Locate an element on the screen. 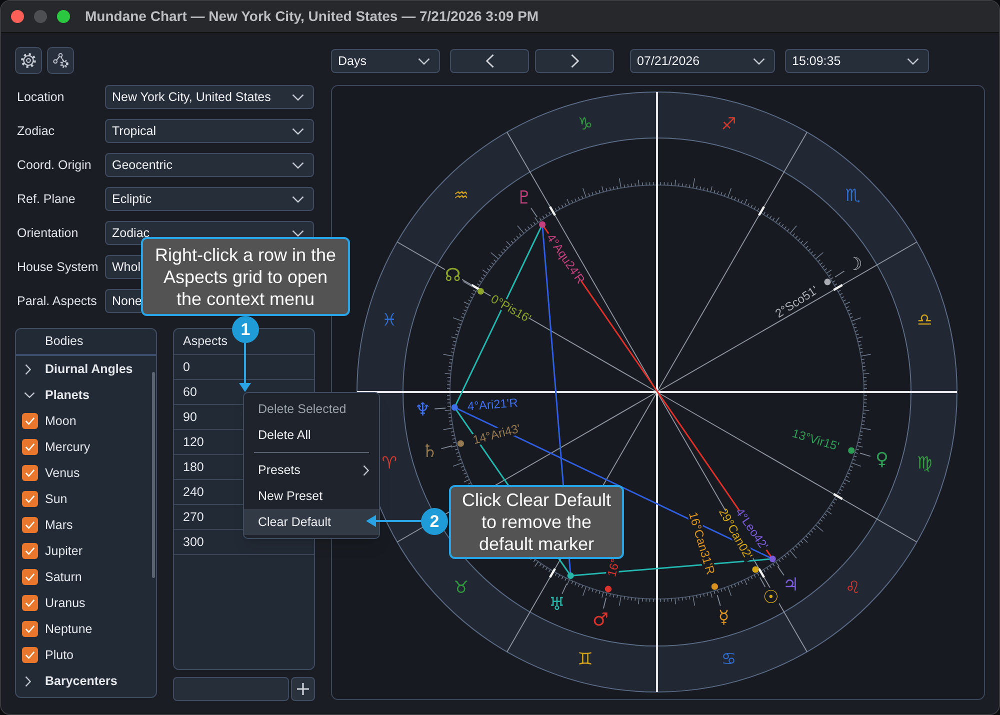 This screenshot has width=1000, height=715. add-button is located at coordinates (303, 689).